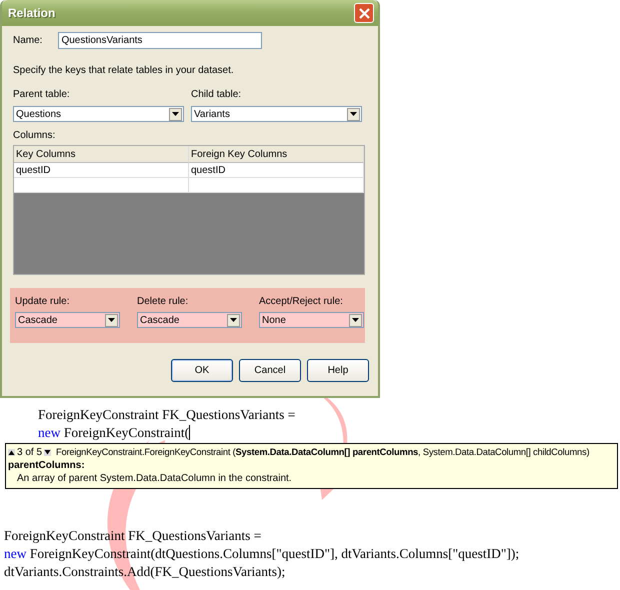 Image resolution: width=620 pixels, height=590 pixels. I want to click on field-label: Accept/Reject rule:, so click(301, 301).